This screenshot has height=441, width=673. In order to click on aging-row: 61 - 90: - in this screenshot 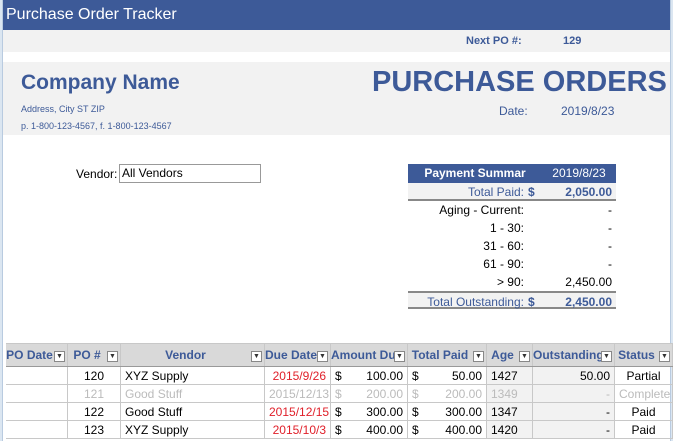, I will do `click(512, 264)`.